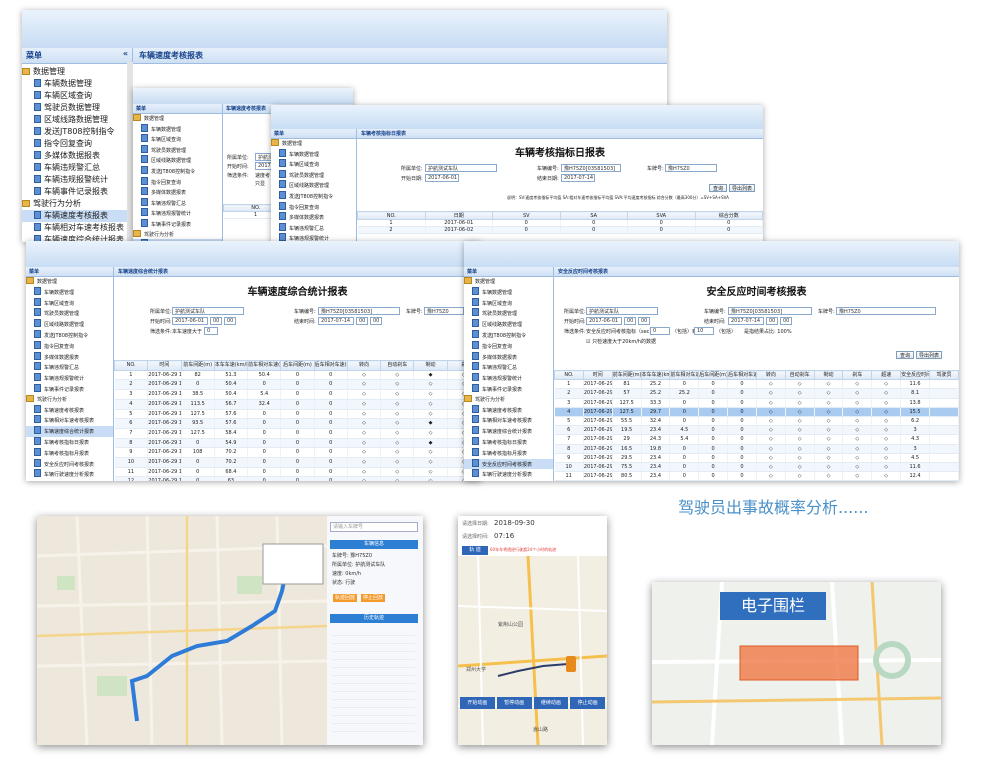 The image size is (981, 773). Describe the element at coordinates (297, 394) in the screenshot. I see `table-row: 32017-06-29 17:58:3338.550.45.400◇◇◇◇` at that location.